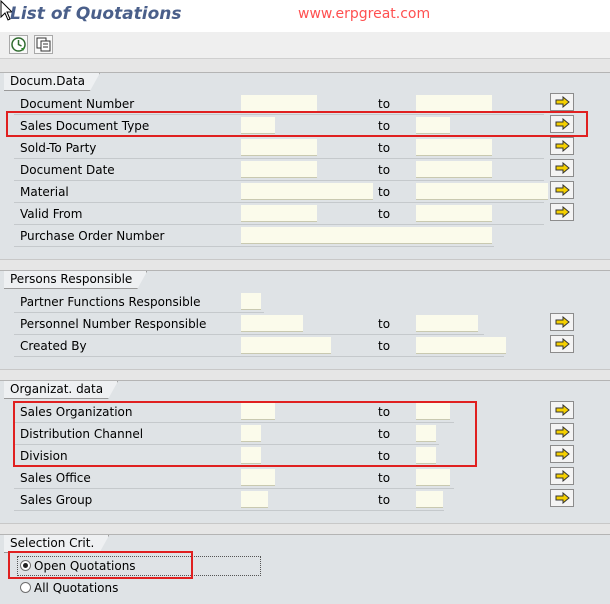 This screenshot has height=604, width=610. I want to click on document-number-from-input, so click(279, 103).